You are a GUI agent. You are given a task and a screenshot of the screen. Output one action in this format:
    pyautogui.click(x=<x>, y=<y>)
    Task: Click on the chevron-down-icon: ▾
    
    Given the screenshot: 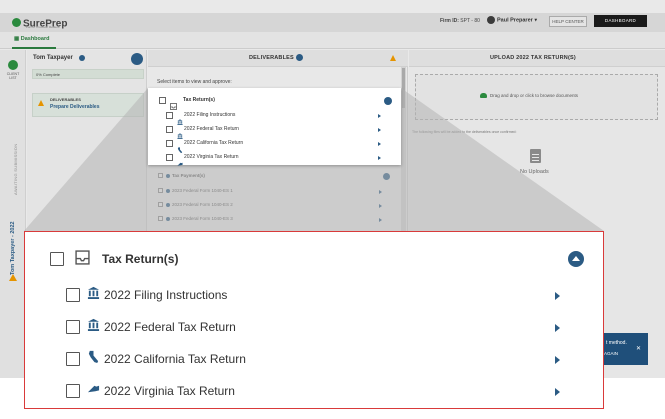 What is the action you would take?
    pyautogui.click(x=536, y=20)
    